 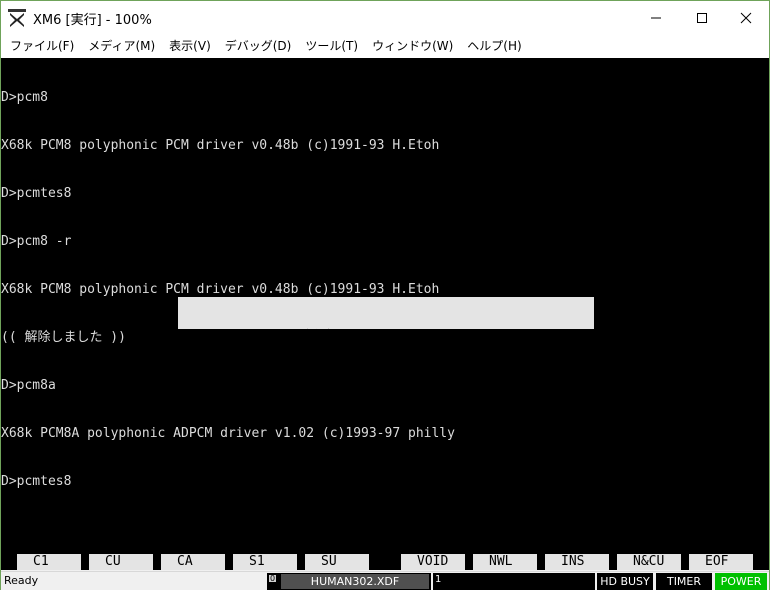 I want to click on xm6-app-icon, so click(x=17, y=18).